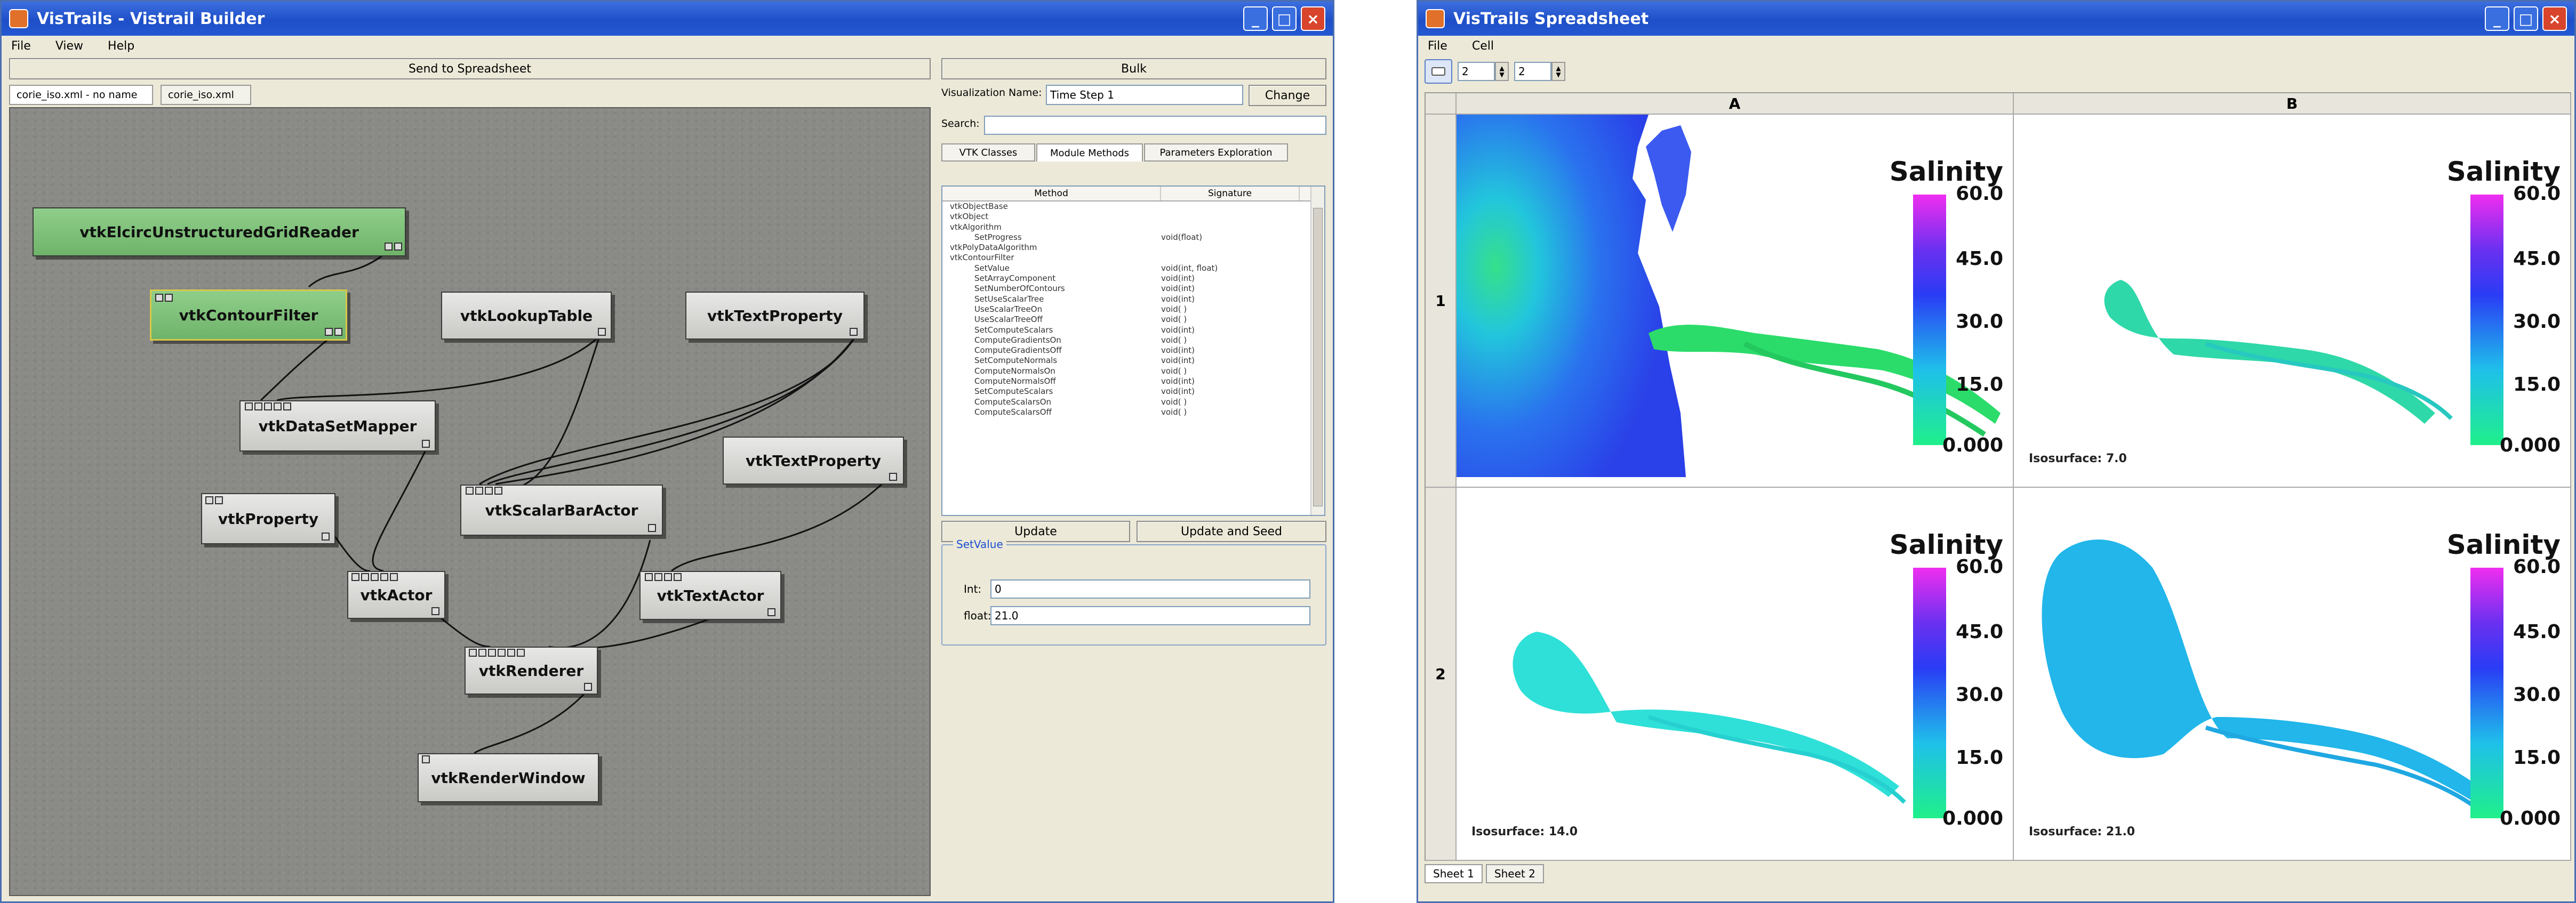 Image resolution: width=2576 pixels, height=903 pixels. I want to click on module-vtk-render-window: vtkRenderWindow, so click(508, 777).